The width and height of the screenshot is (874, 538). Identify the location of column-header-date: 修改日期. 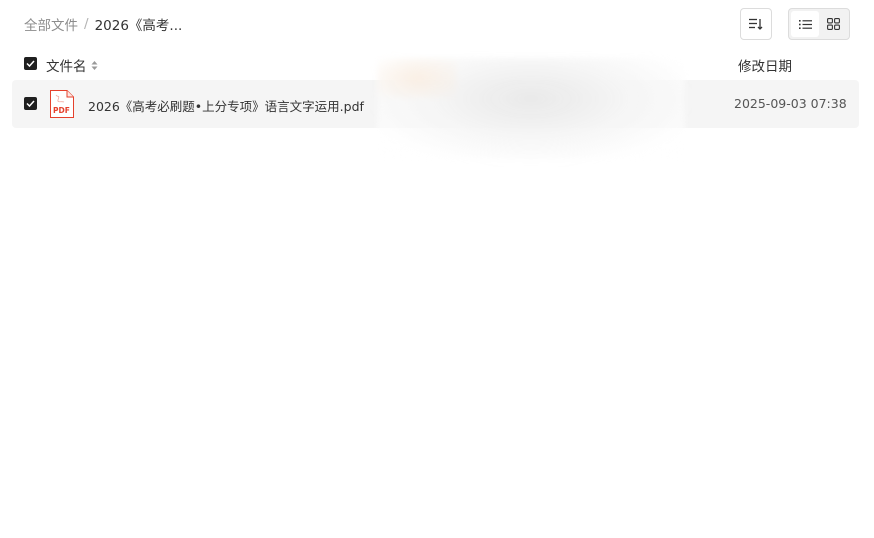
(765, 65).